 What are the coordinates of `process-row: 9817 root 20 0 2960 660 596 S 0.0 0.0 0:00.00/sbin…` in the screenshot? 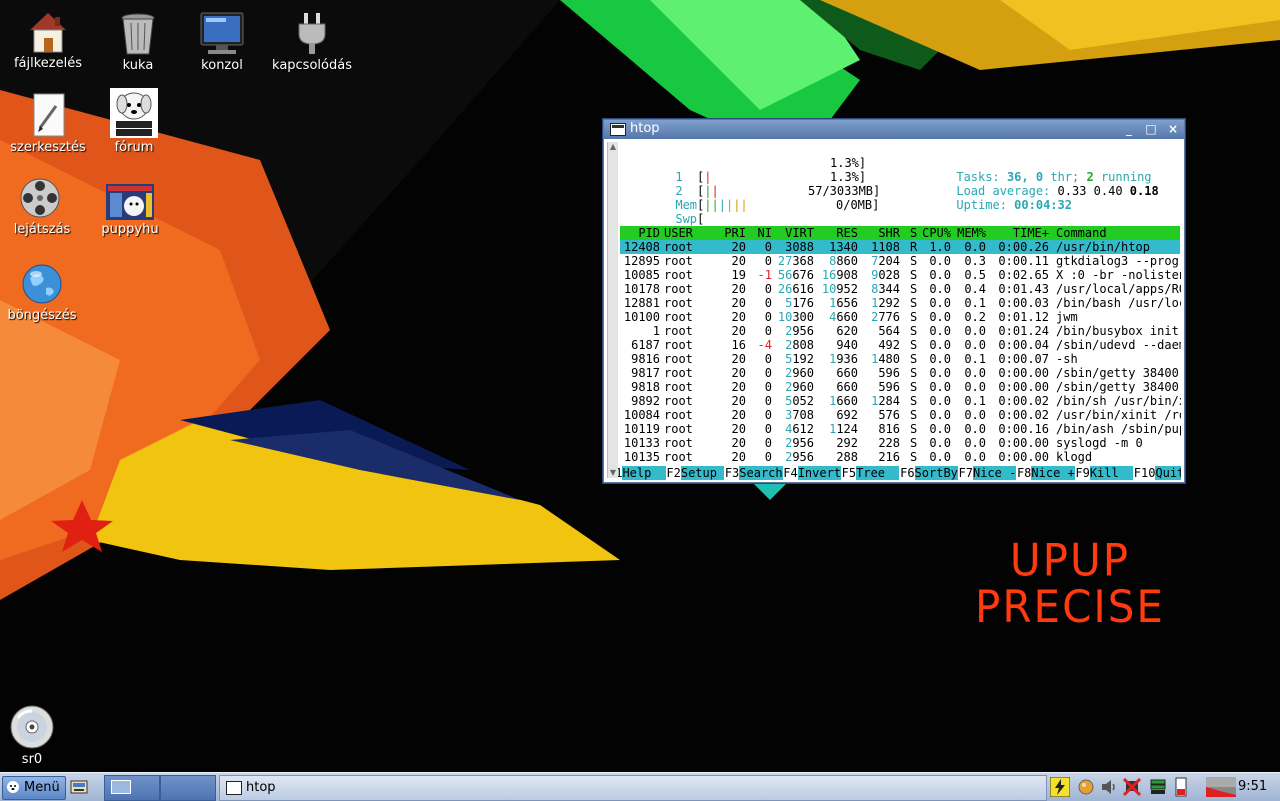 It's located at (900, 373).